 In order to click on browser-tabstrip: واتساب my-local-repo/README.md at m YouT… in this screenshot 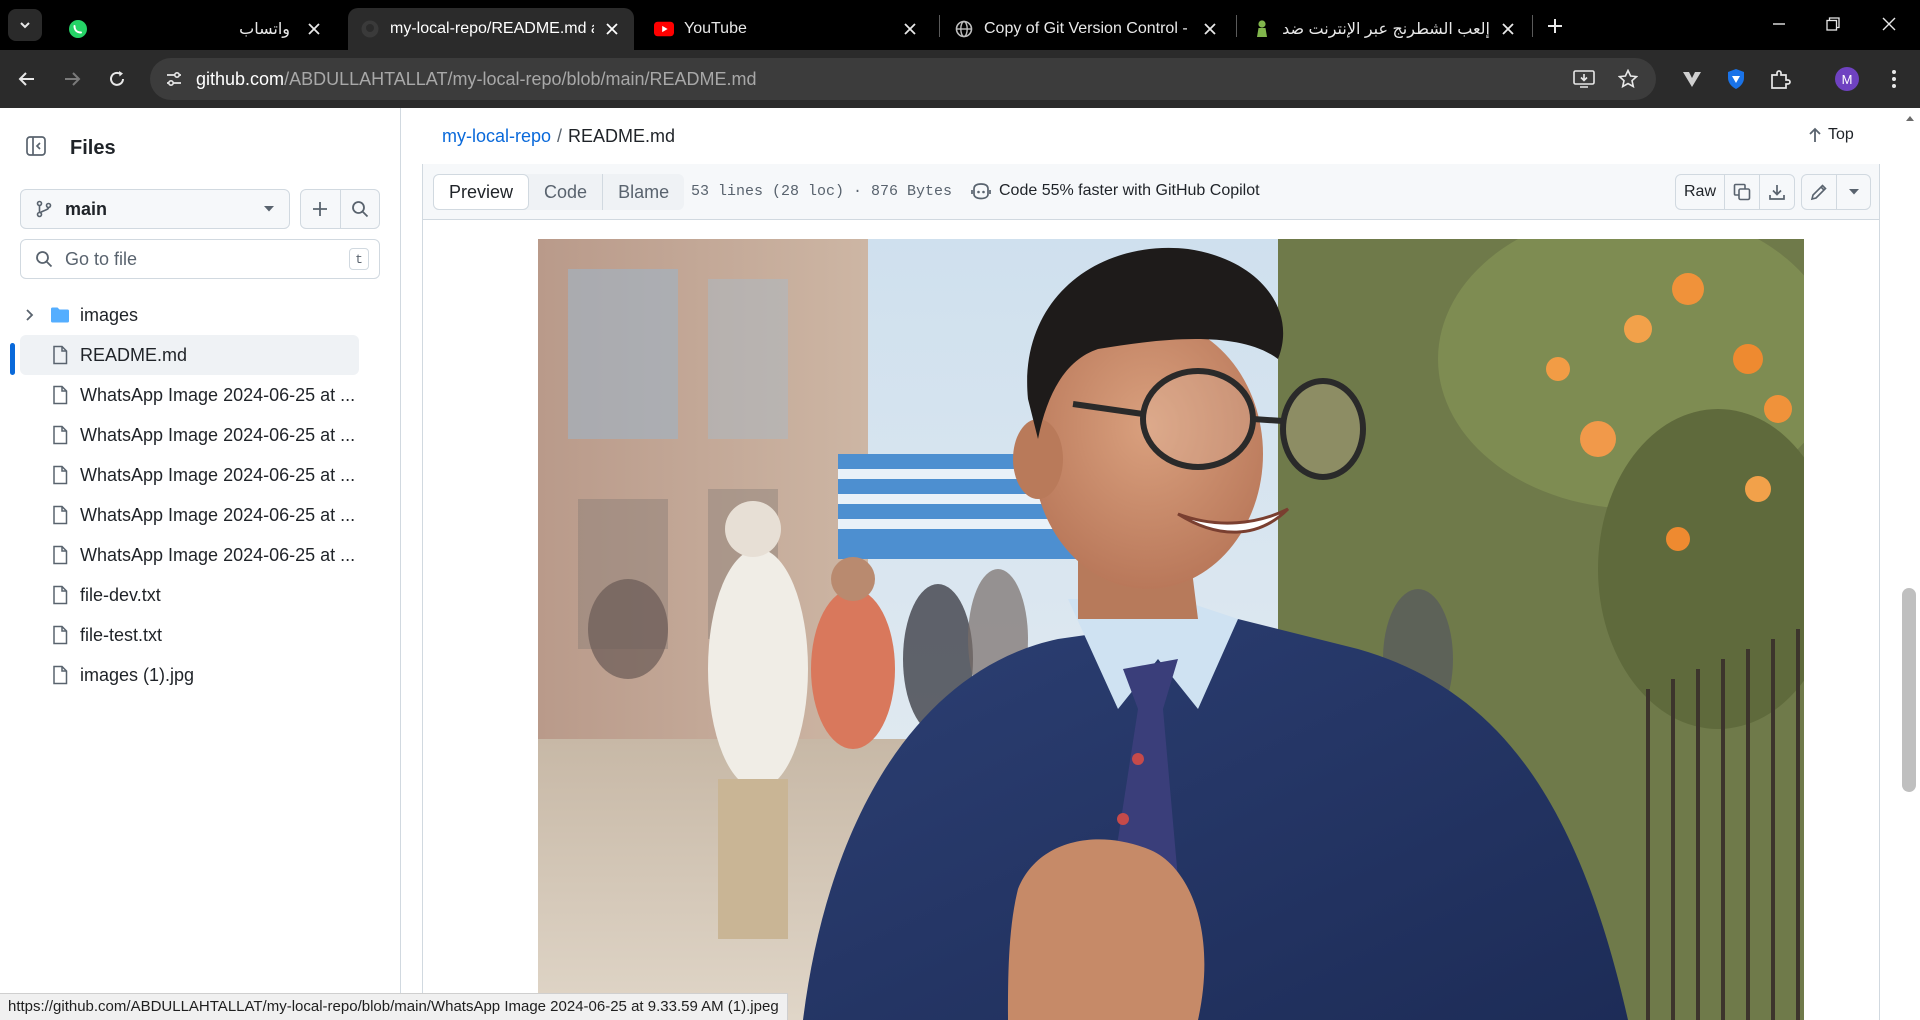, I will do `click(960, 25)`.